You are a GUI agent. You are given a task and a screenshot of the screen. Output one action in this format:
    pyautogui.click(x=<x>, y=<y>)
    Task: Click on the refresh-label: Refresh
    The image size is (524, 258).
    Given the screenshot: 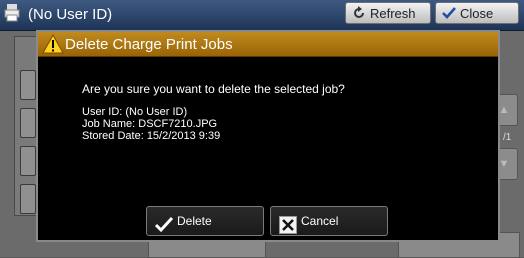 What is the action you would take?
    pyautogui.click(x=393, y=13)
    